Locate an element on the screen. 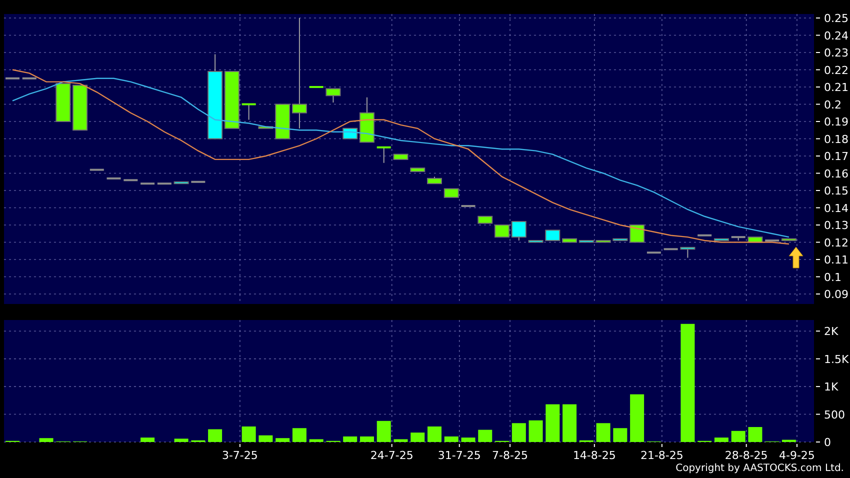  y-axis-label: 0.24 is located at coordinates (836, 35).